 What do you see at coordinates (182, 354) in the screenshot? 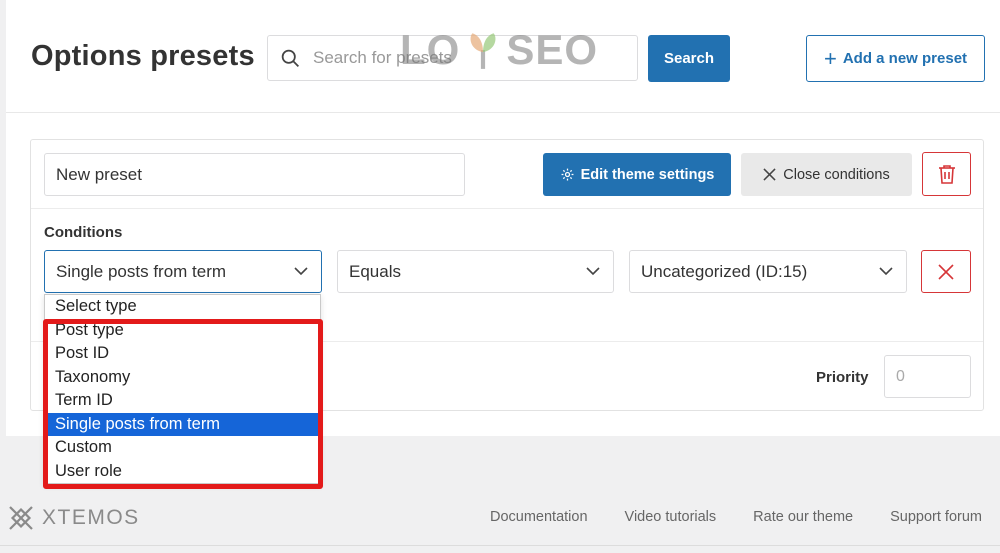
I see `dropdown-option-post-id: Post ID` at bounding box center [182, 354].